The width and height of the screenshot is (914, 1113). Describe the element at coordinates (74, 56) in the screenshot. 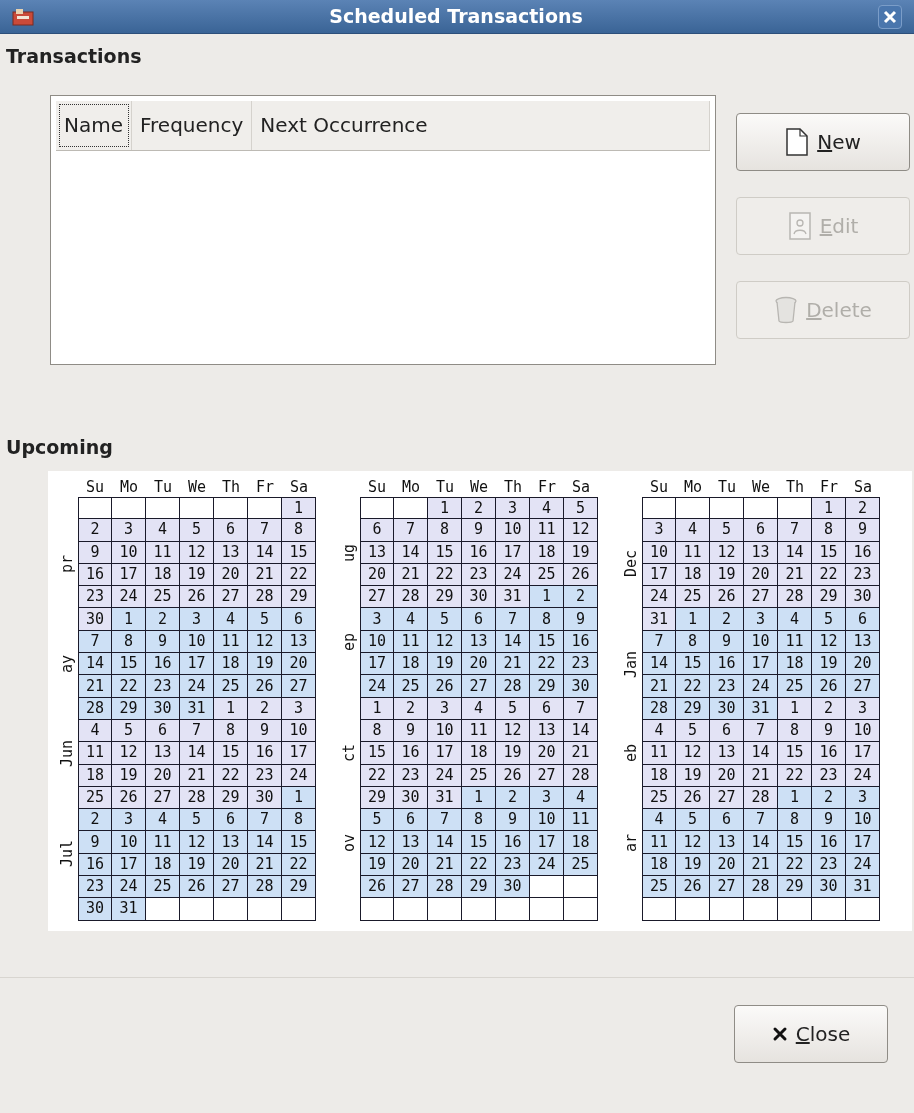

I see `section-heading: Transactions` at that location.